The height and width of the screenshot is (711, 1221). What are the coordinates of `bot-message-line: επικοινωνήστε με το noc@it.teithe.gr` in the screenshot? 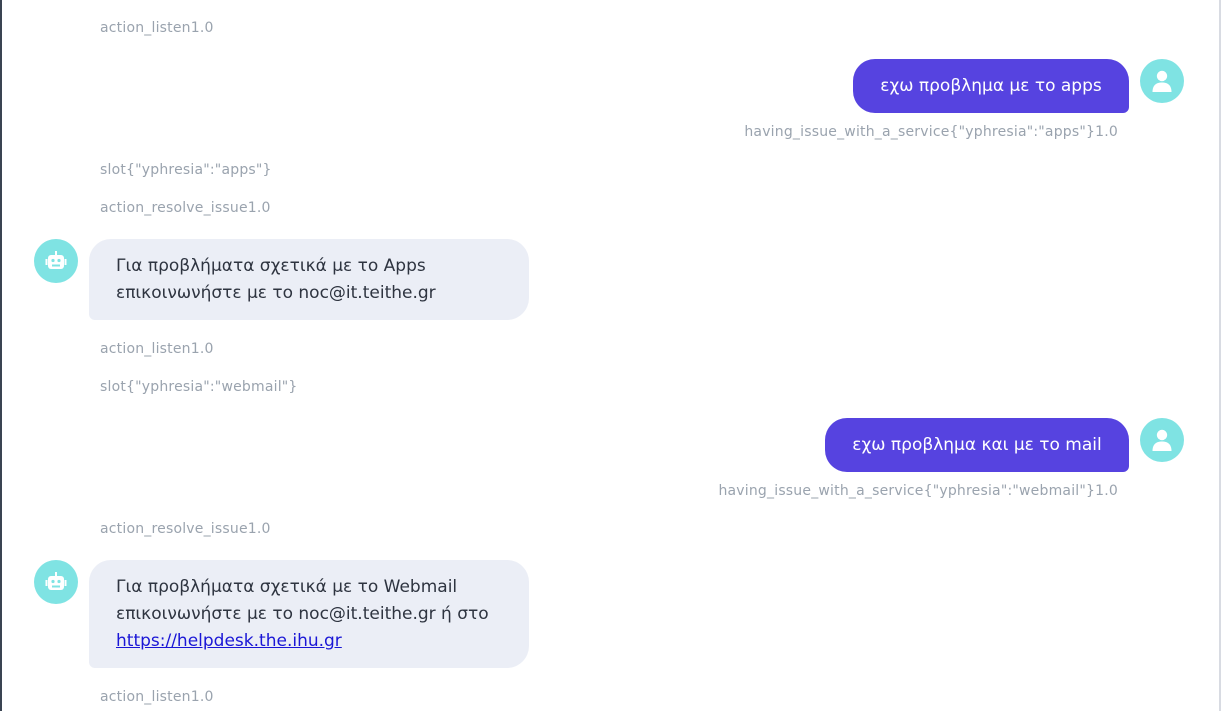 It's located at (276, 293).